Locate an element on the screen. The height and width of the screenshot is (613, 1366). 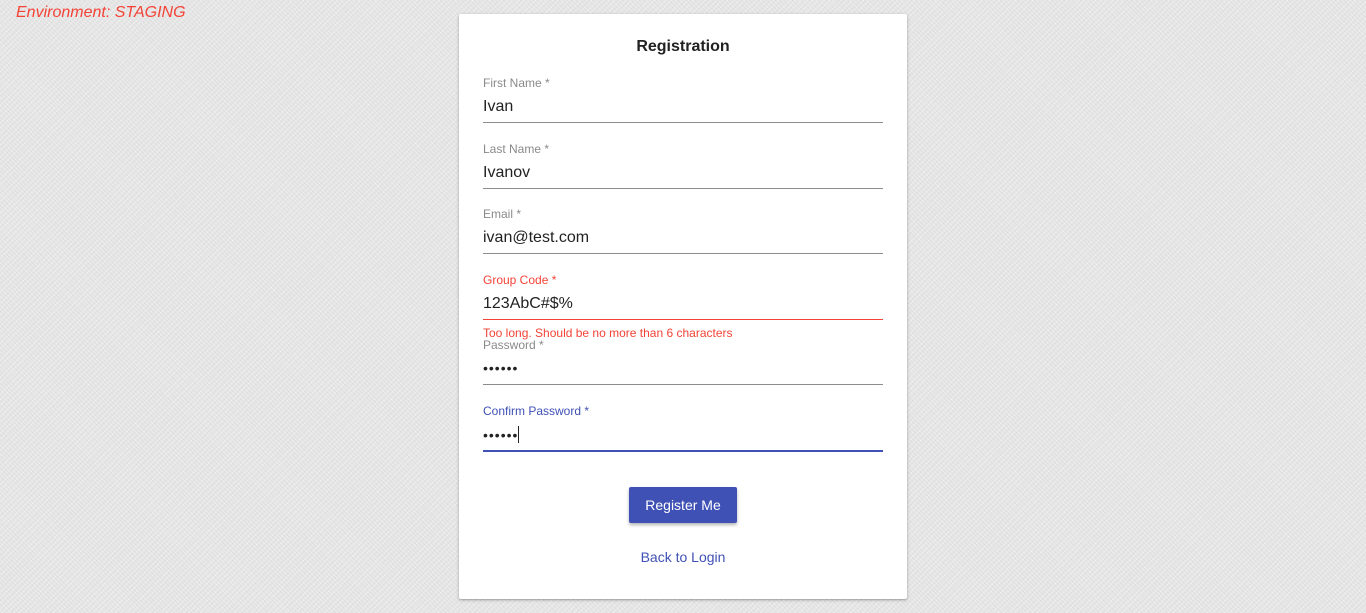
group-code-input: 123AbC#$% is located at coordinates (683, 306).